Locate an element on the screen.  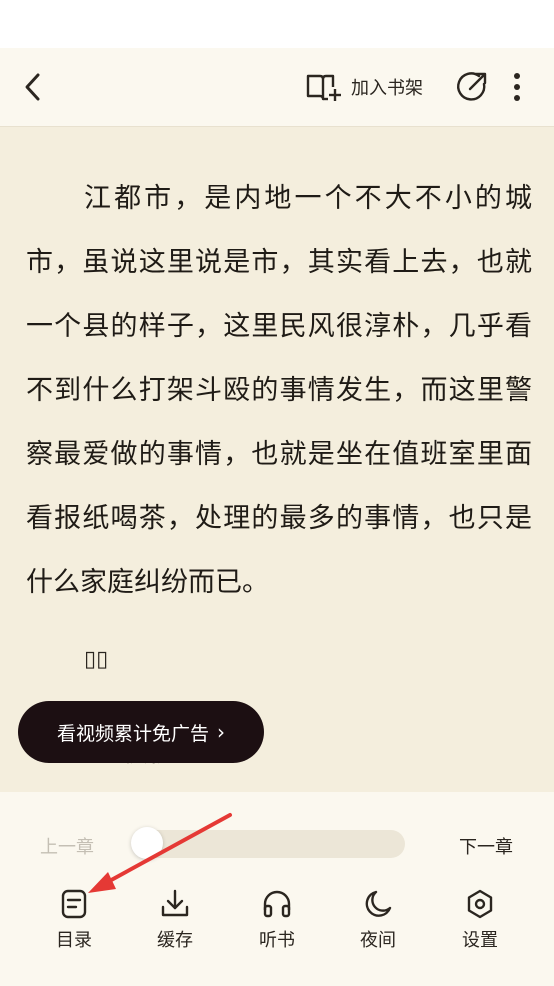
share-button is located at coordinates (472, 87).